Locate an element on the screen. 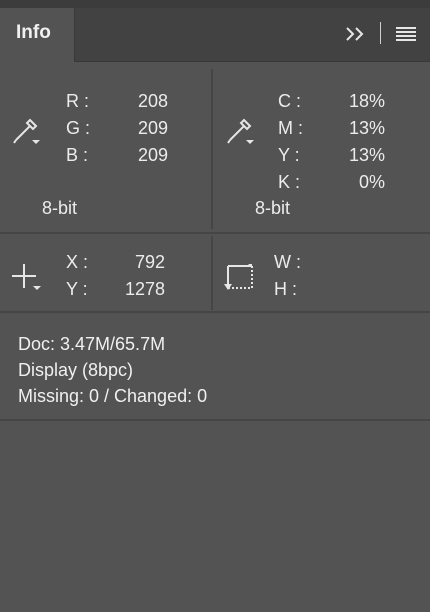 Image resolution: width=430 pixels, height=612 pixels. g-value: 209 is located at coordinates (152, 128).